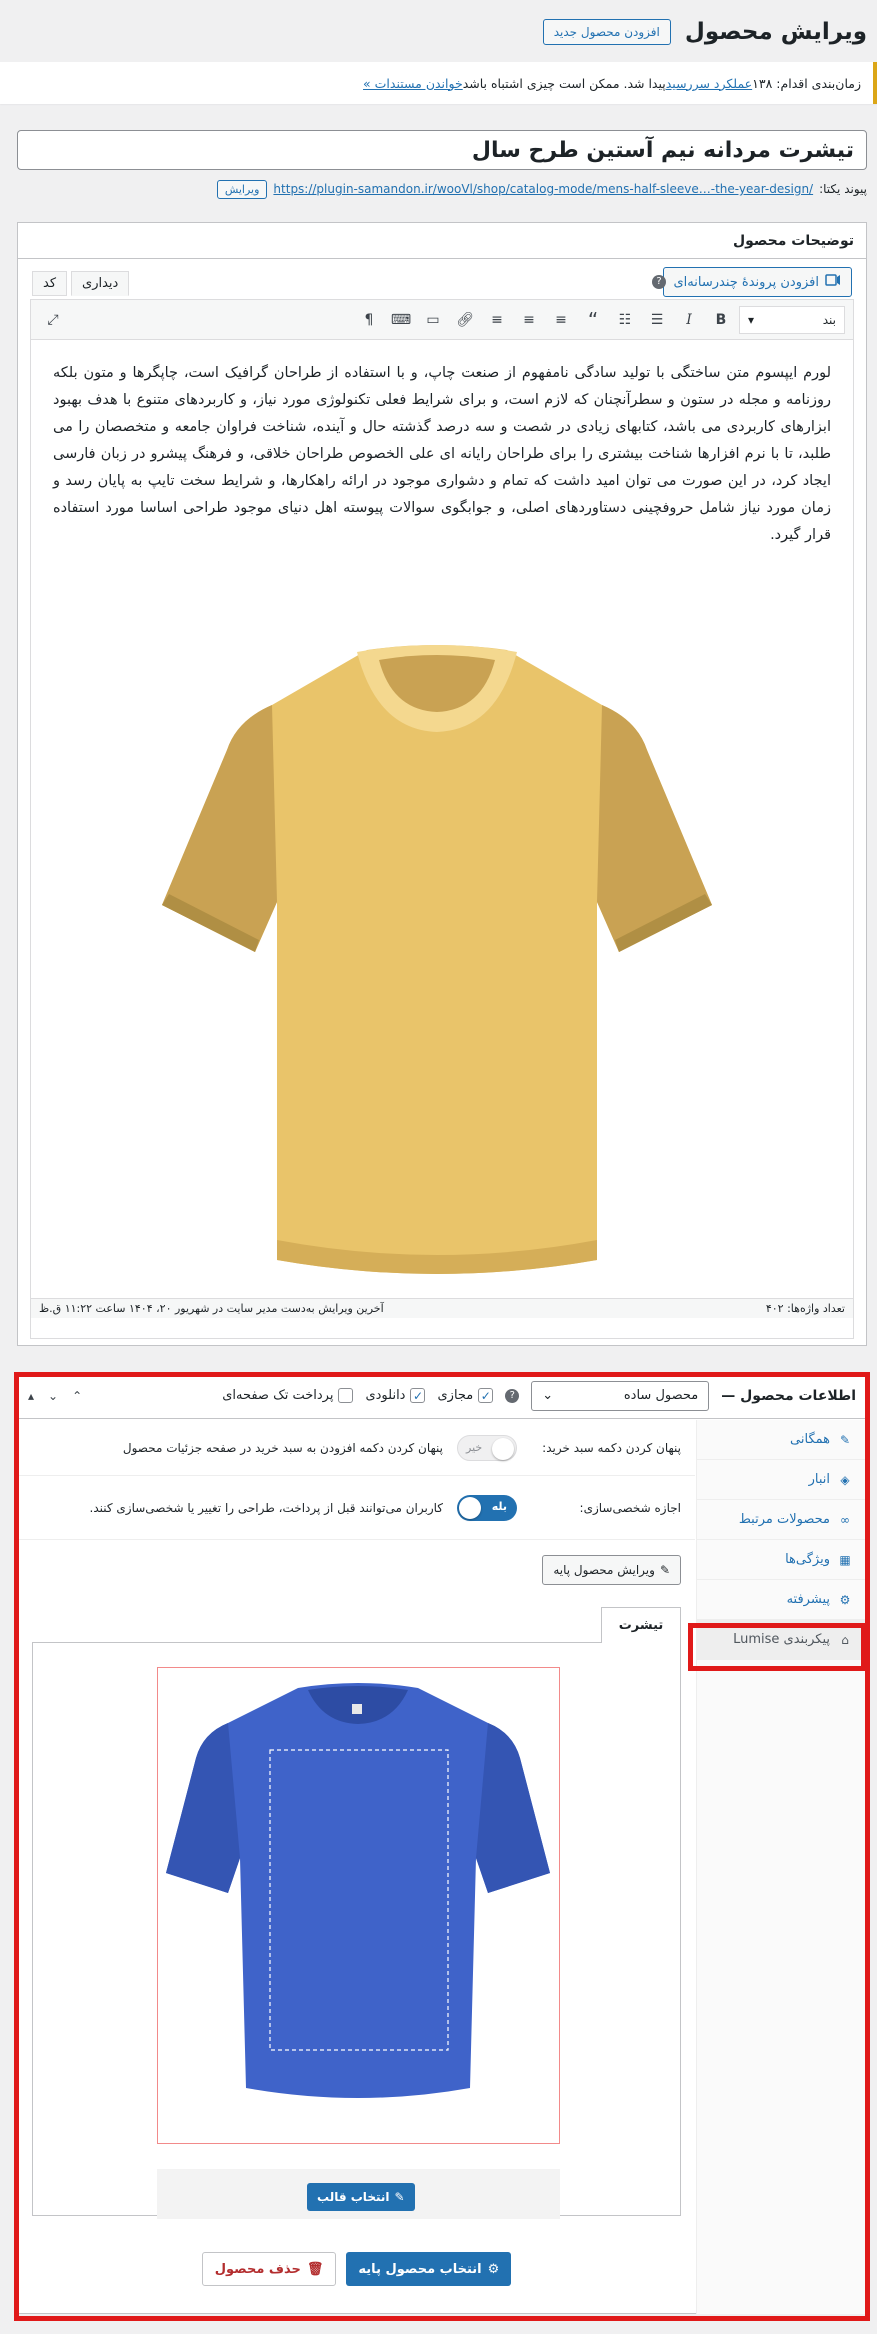 The image size is (877, 2334). What do you see at coordinates (751, 319) in the screenshot?
I see `chevron-down-icon: ▾` at bounding box center [751, 319].